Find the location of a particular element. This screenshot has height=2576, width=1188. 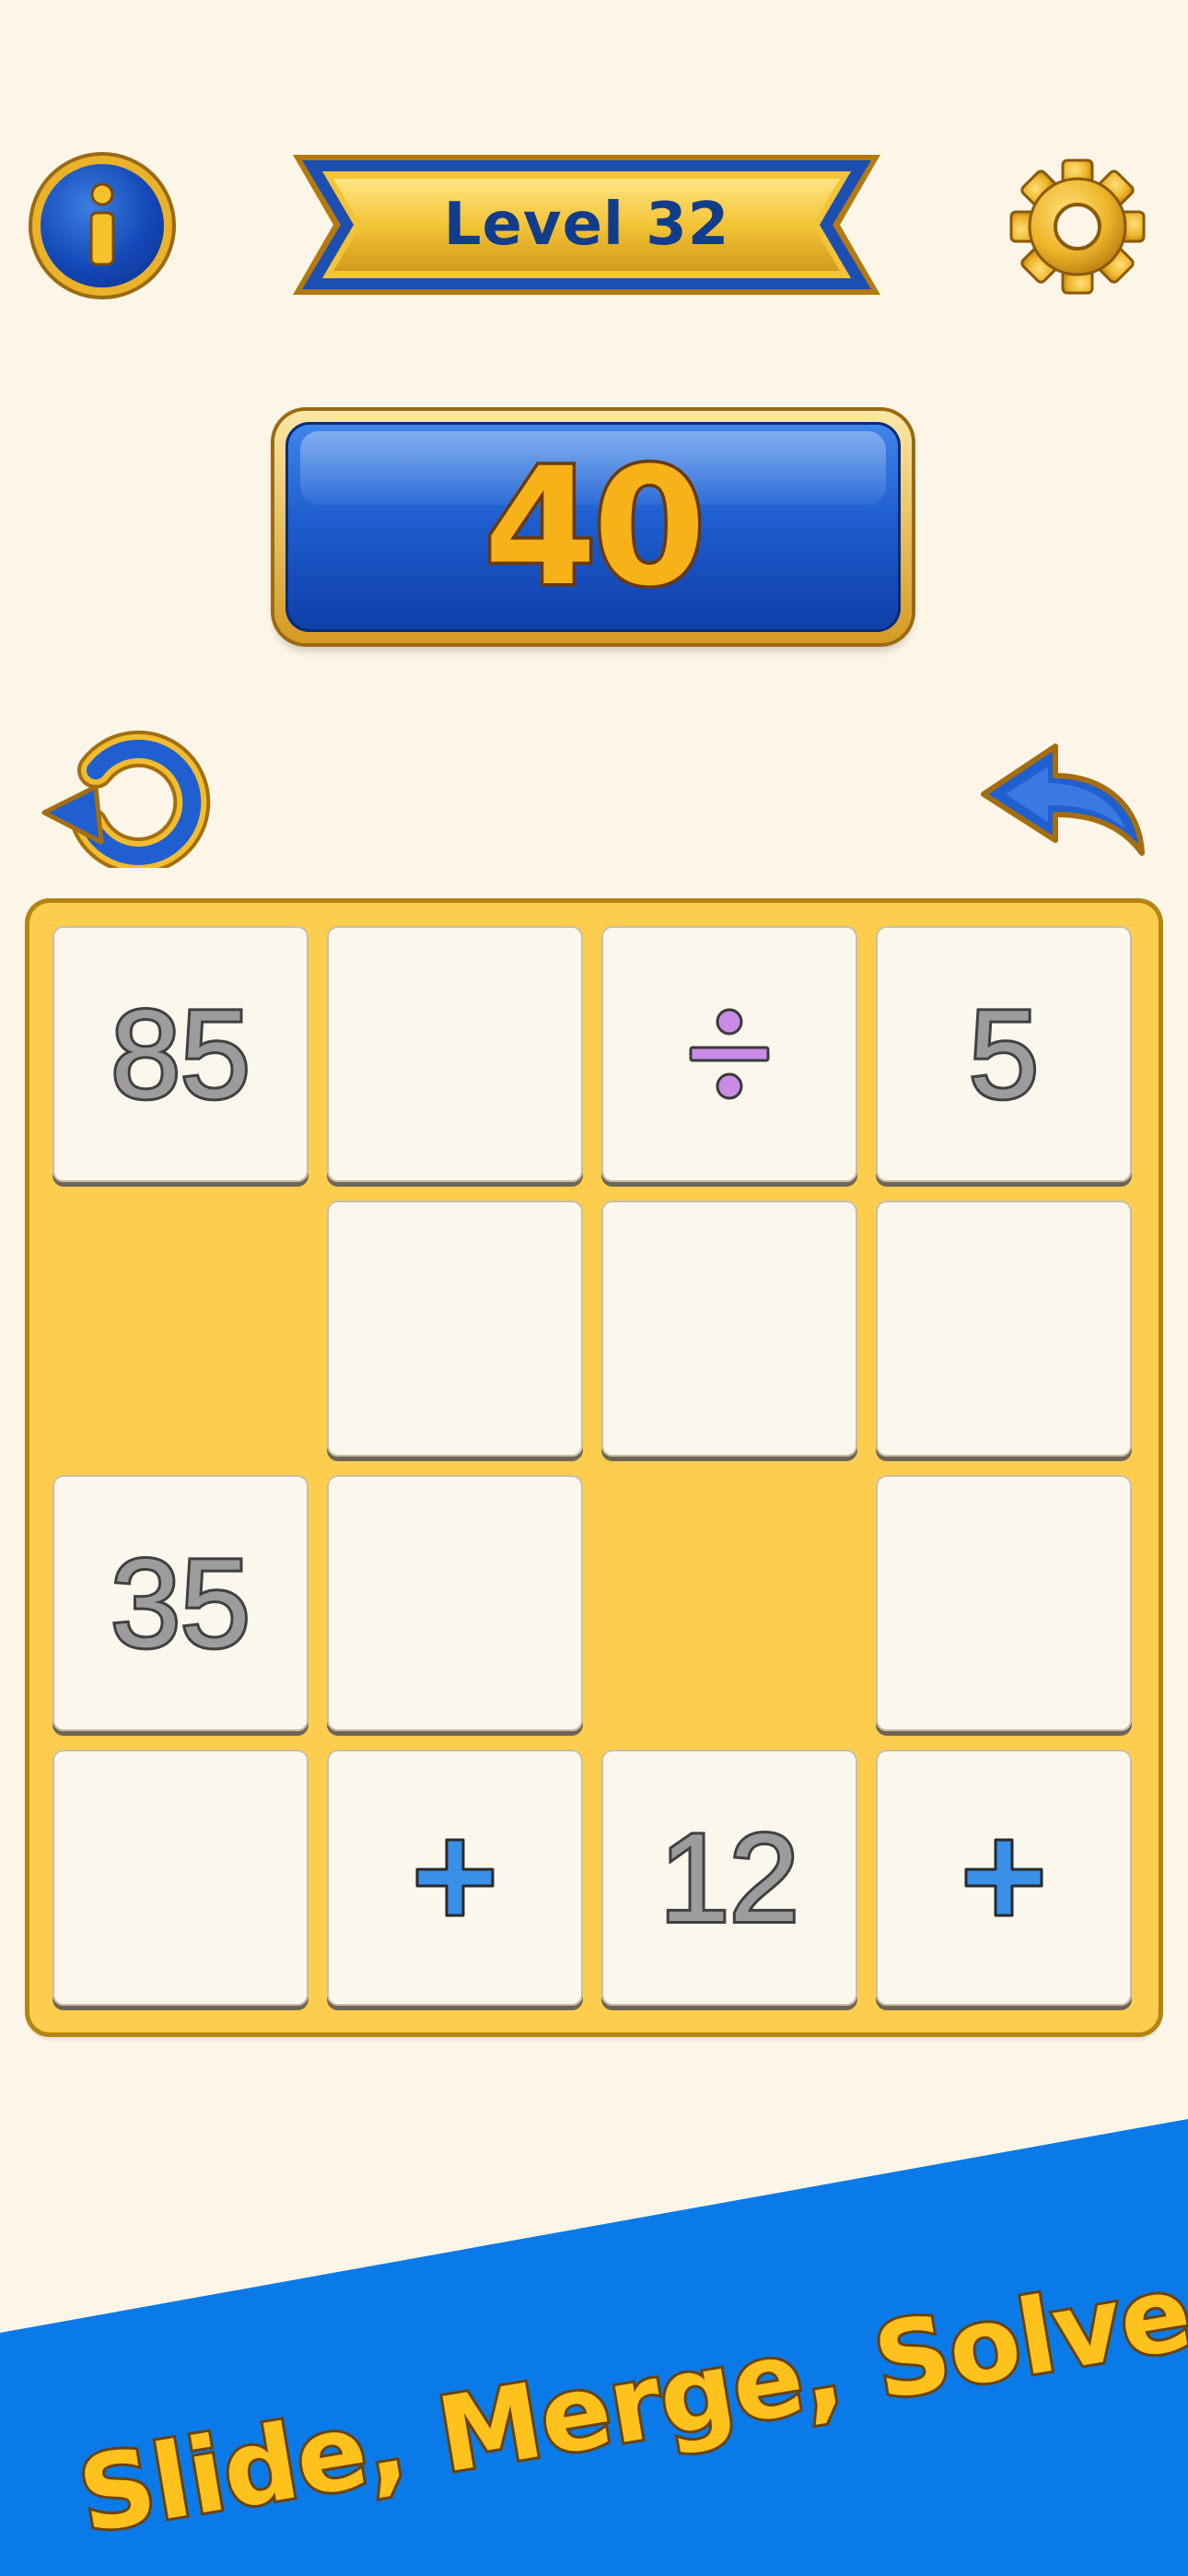

settings-button is located at coordinates (1077, 227).